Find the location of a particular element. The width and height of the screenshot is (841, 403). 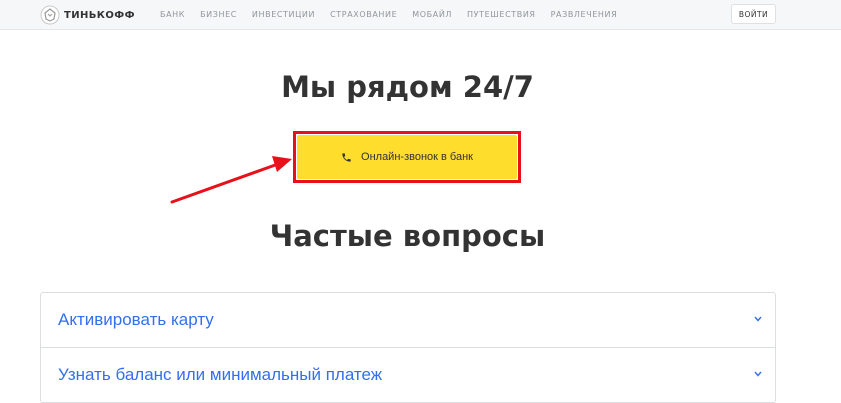

tinkoff-logo-icon is located at coordinates (50, 15).